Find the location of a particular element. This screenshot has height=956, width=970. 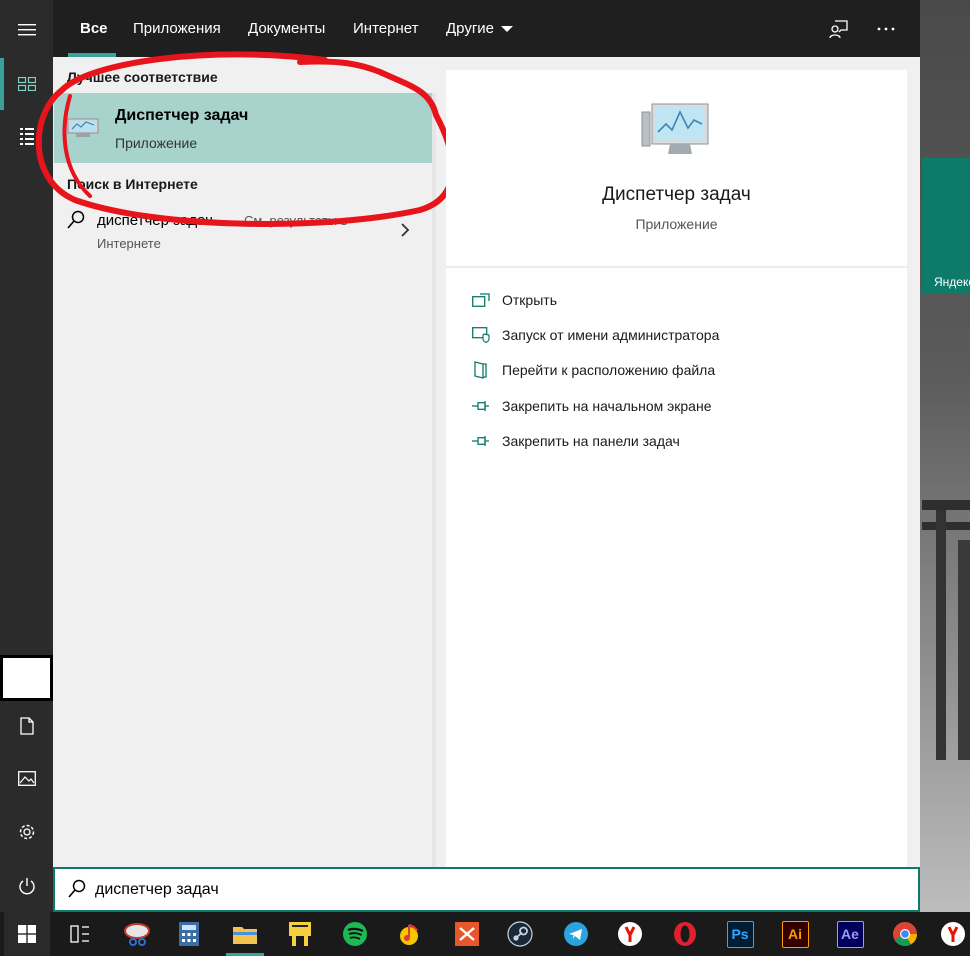

feedback-icon is located at coordinates (838, 28).